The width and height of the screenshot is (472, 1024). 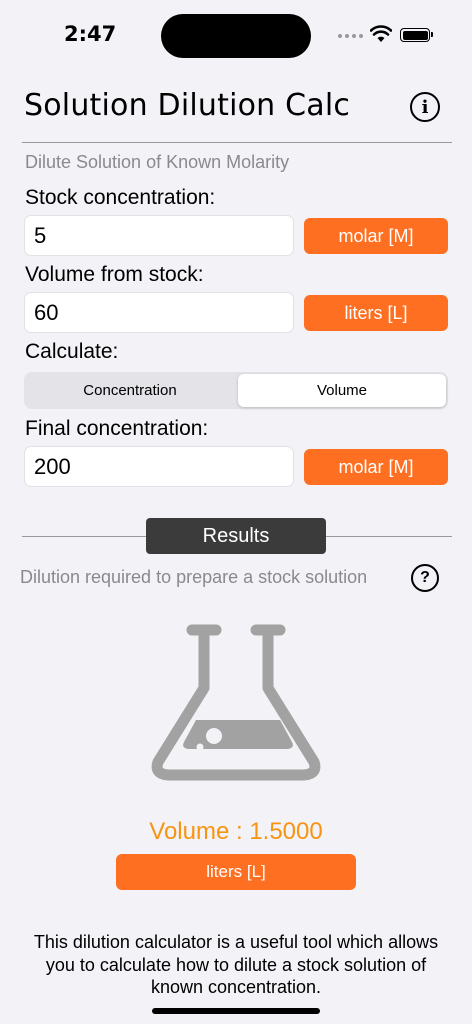 I want to click on wifi-icon, so click(x=381, y=33).